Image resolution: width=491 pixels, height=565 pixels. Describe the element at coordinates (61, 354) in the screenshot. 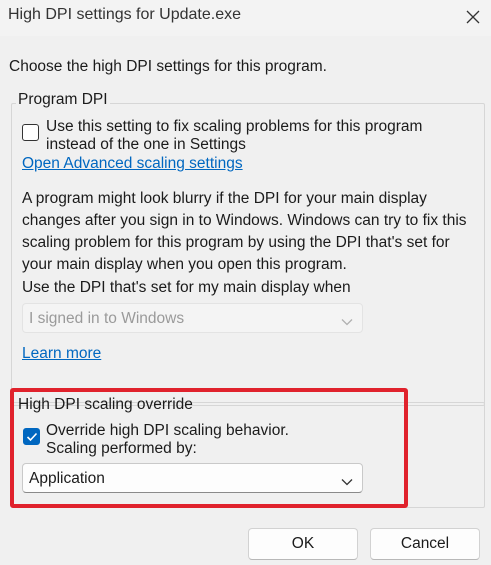

I see `learn-more-link: Learn more` at that location.